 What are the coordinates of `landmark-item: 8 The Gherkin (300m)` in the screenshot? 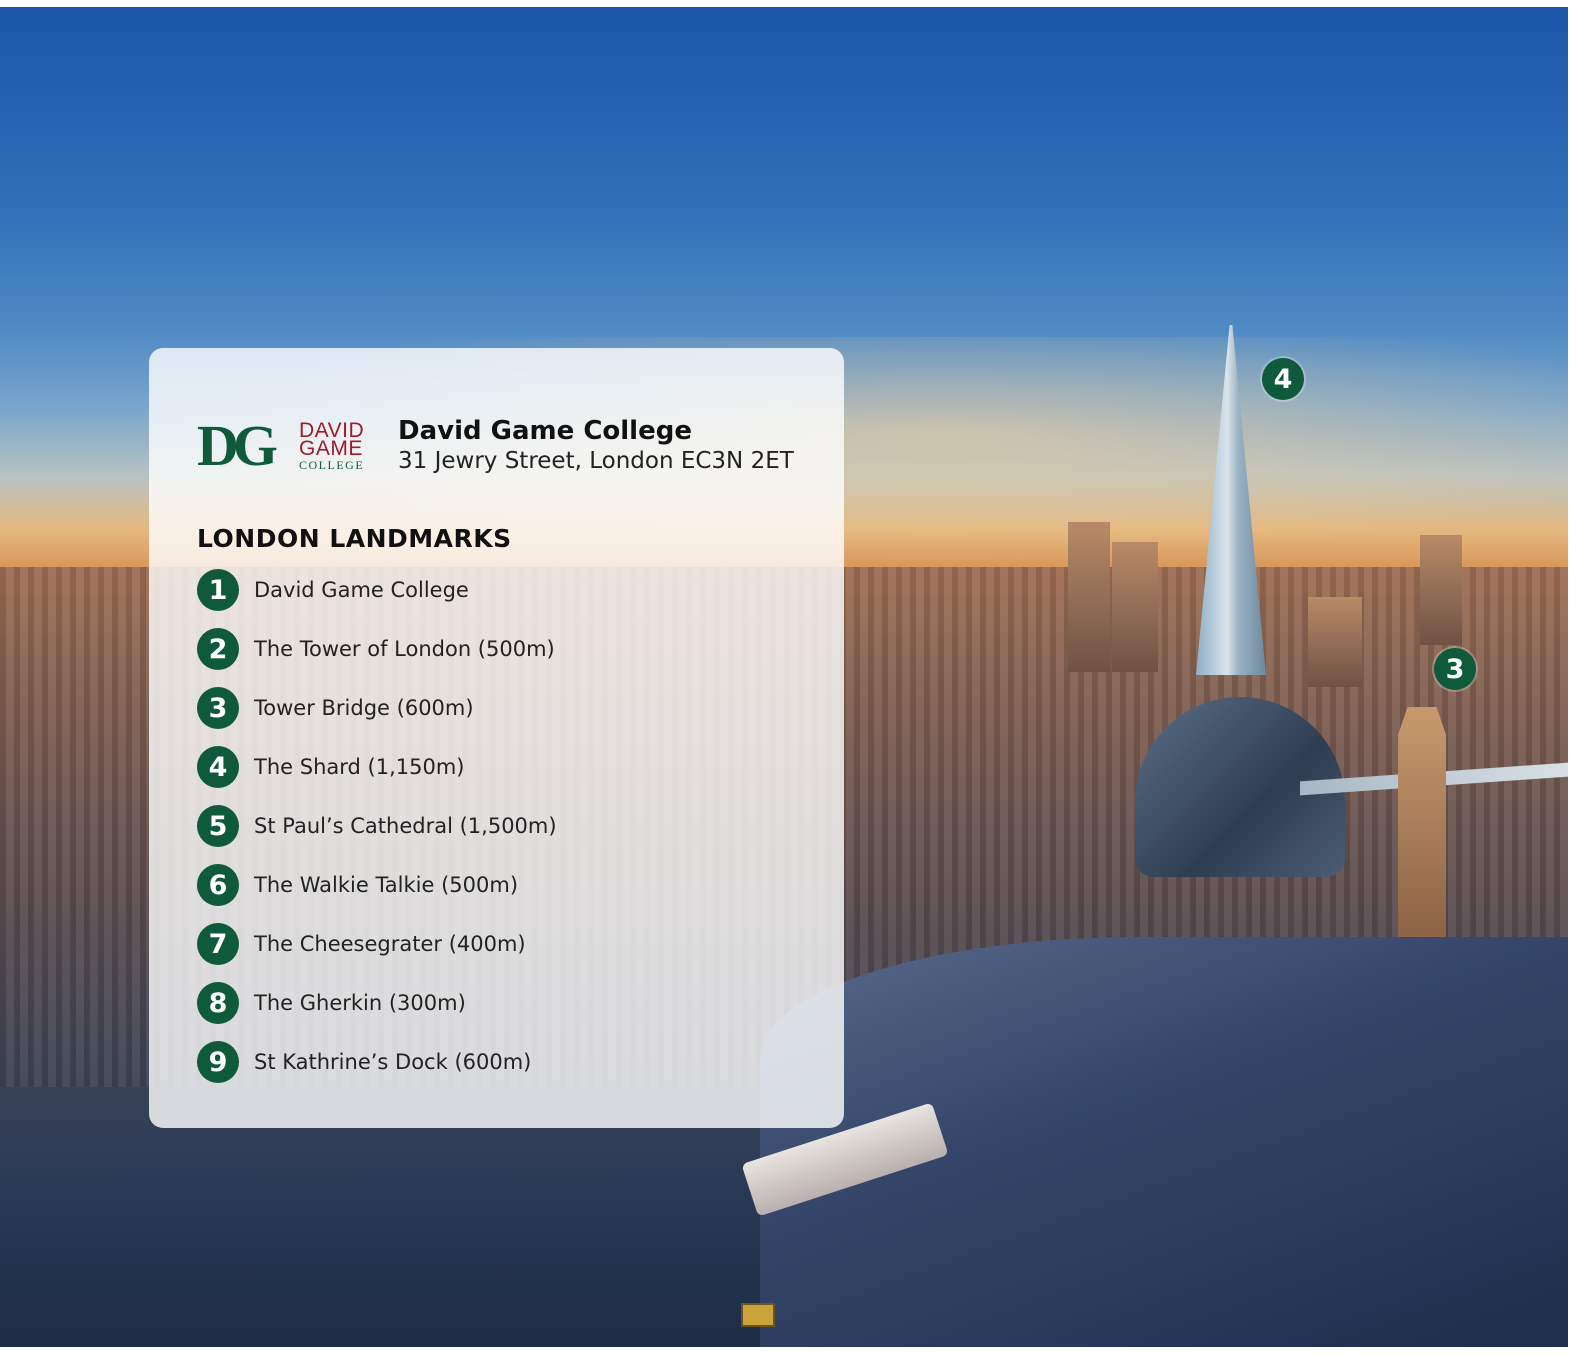 It's located at (377, 1003).